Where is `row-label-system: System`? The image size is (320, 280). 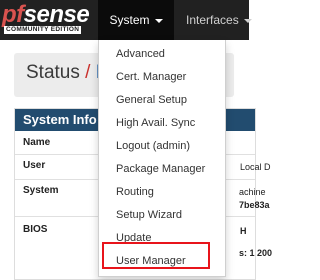
row-label-system: System is located at coordinates (41, 190).